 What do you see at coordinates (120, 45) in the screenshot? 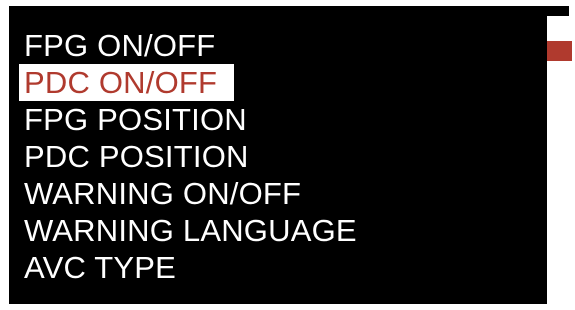
I see `menu-item-fpg-on-off: FPG ON/OFF` at bounding box center [120, 45].